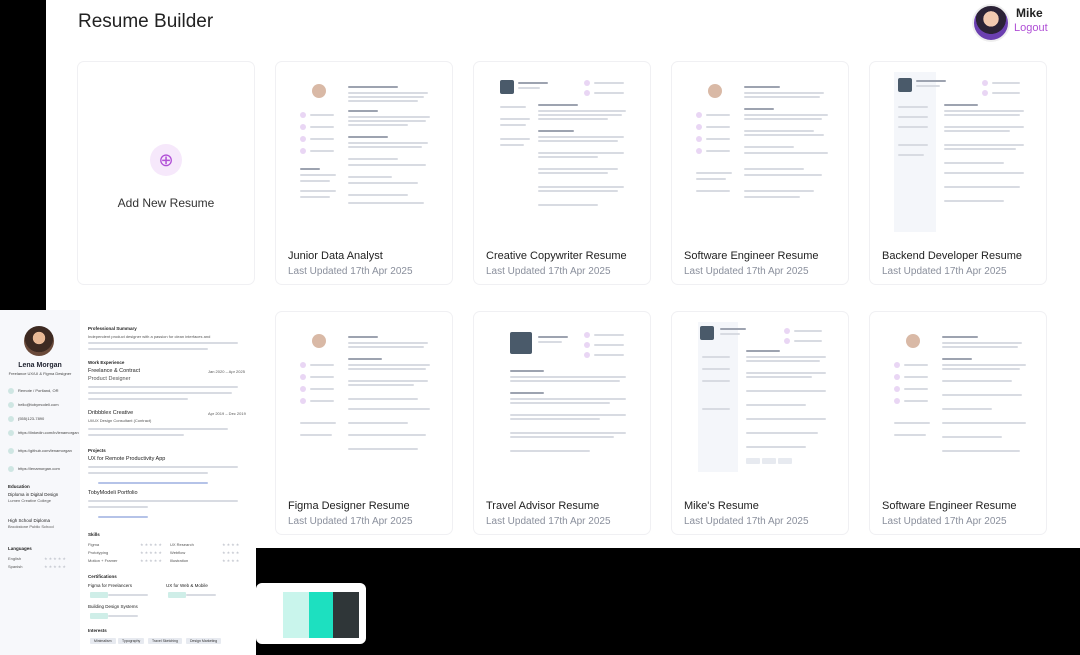 This screenshot has width=1080, height=655. Describe the element at coordinates (29, 520) in the screenshot. I see `preview-text: High School Diploma` at that location.